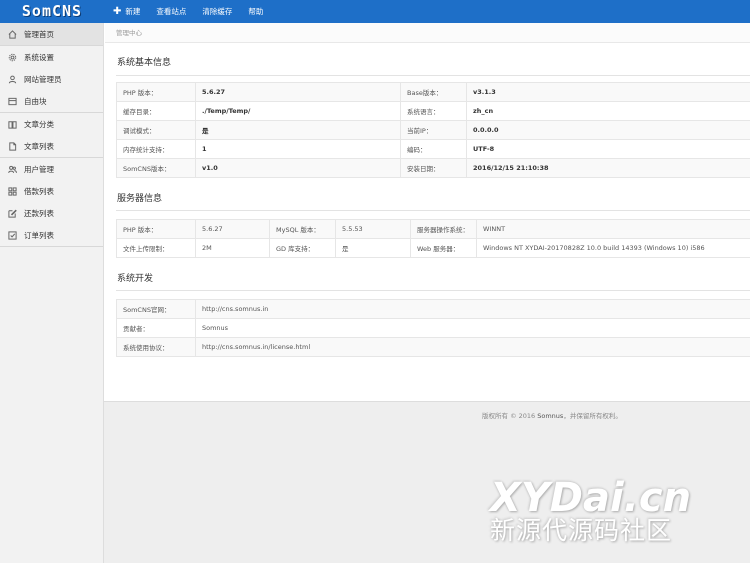  What do you see at coordinates (43, 79) in the screenshot?
I see `sidebar-item-label: 网站管理员` at bounding box center [43, 79].